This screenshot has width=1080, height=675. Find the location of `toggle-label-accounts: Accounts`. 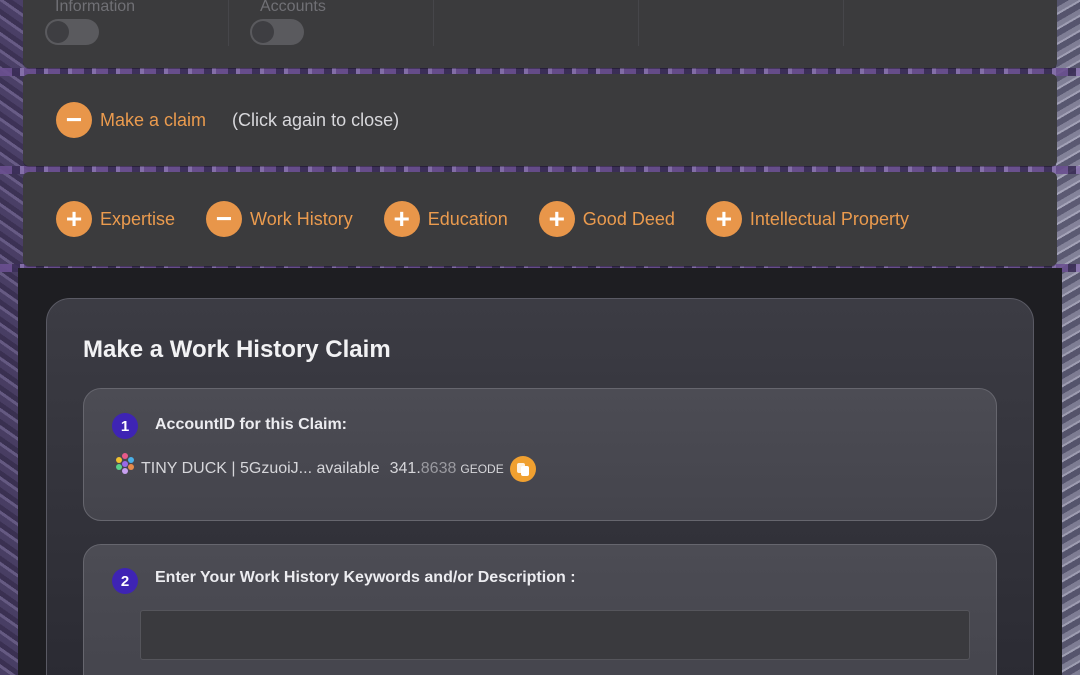

toggle-label-accounts: Accounts is located at coordinates (293, 7).